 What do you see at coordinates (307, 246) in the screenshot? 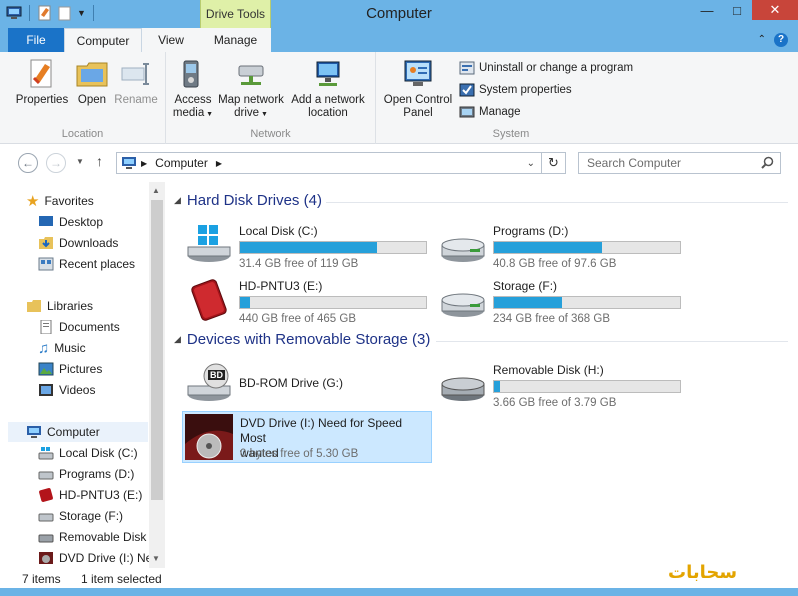
I see `drive-tile-c: Local Disk (C:) 31.4 GB free of 119 GB` at bounding box center [307, 246].